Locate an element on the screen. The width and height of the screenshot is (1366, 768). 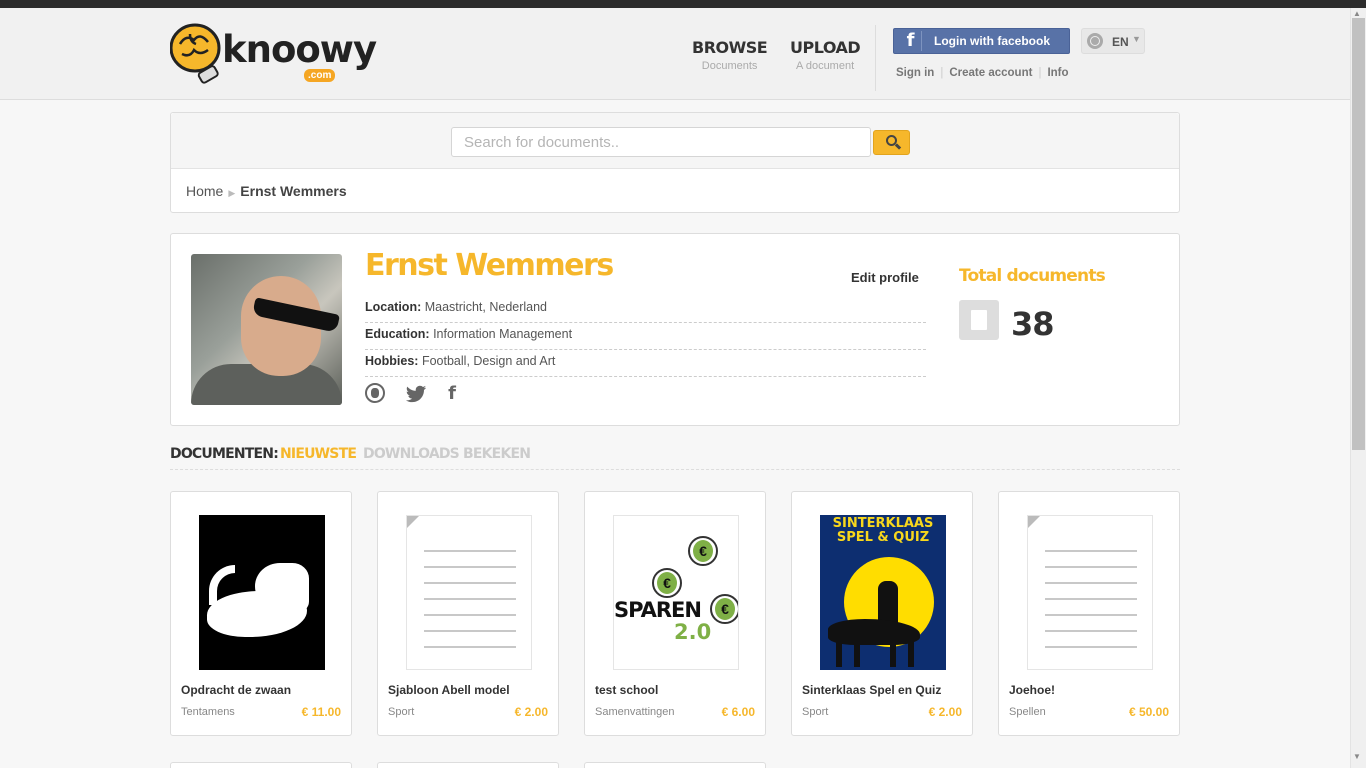
tab-viewed: BEKEKEN is located at coordinates (497, 454).